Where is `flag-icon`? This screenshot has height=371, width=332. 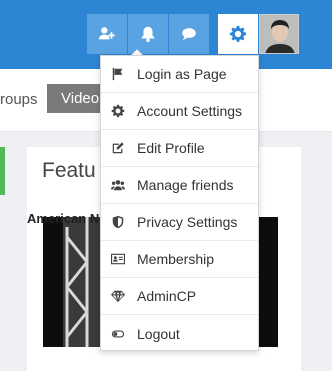 flag-icon is located at coordinates (118, 74).